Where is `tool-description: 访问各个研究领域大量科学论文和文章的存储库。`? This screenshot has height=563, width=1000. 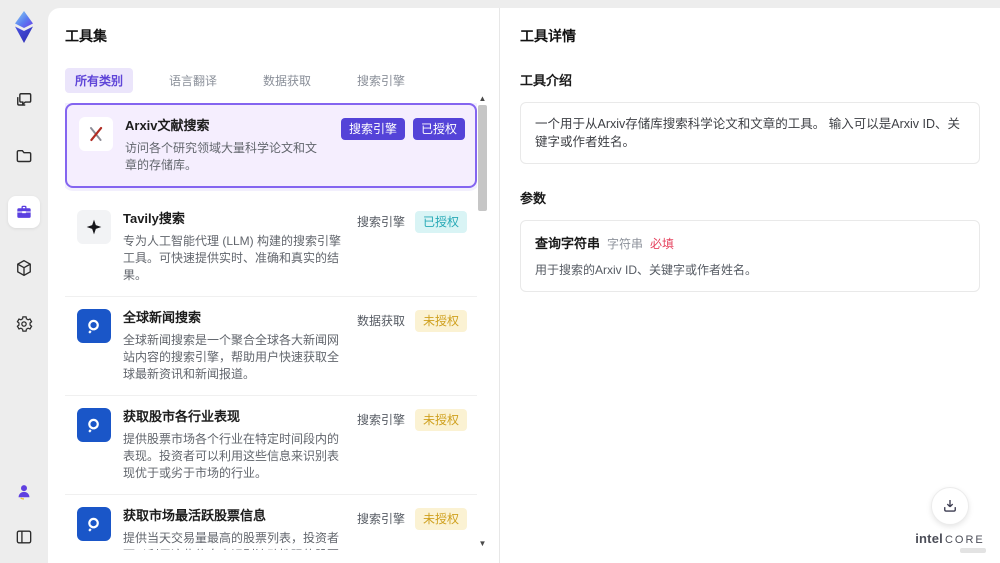
tool-description: 访问各个研究领域大量科学论文和文章的存储库。 is located at coordinates (221, 156).